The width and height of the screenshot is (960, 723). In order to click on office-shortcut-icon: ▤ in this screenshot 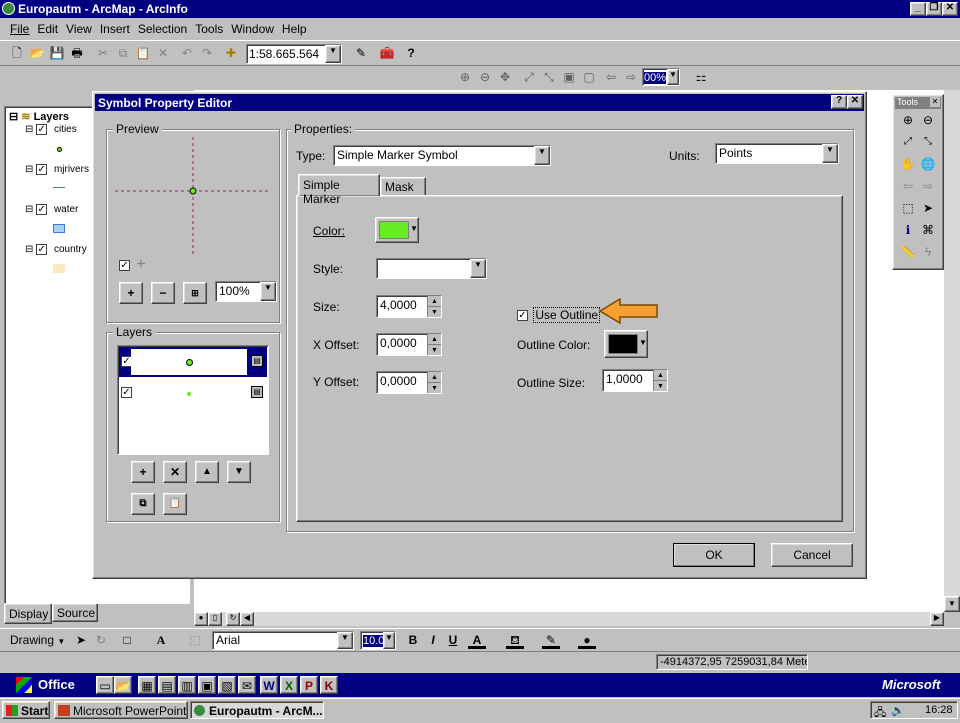, I will do `click(167, 685)`.